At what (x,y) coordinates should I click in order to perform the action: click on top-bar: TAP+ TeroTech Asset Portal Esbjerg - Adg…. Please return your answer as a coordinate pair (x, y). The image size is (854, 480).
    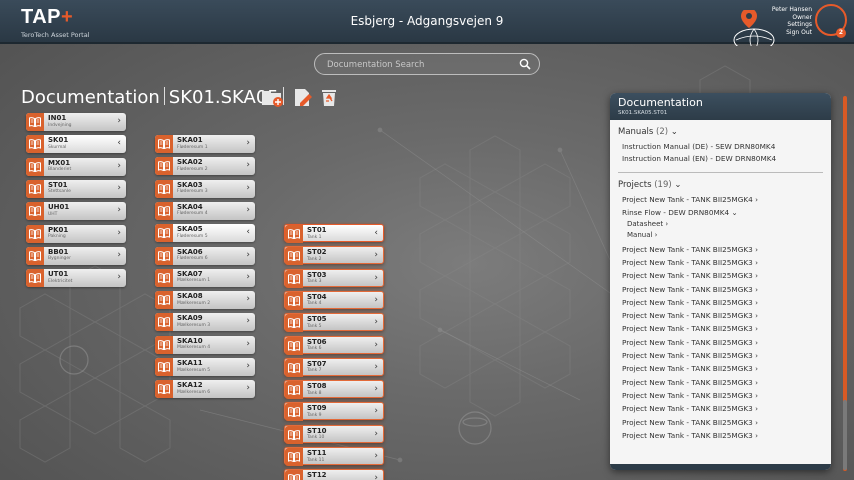
    Looking at the image, I should click on (427, 23).